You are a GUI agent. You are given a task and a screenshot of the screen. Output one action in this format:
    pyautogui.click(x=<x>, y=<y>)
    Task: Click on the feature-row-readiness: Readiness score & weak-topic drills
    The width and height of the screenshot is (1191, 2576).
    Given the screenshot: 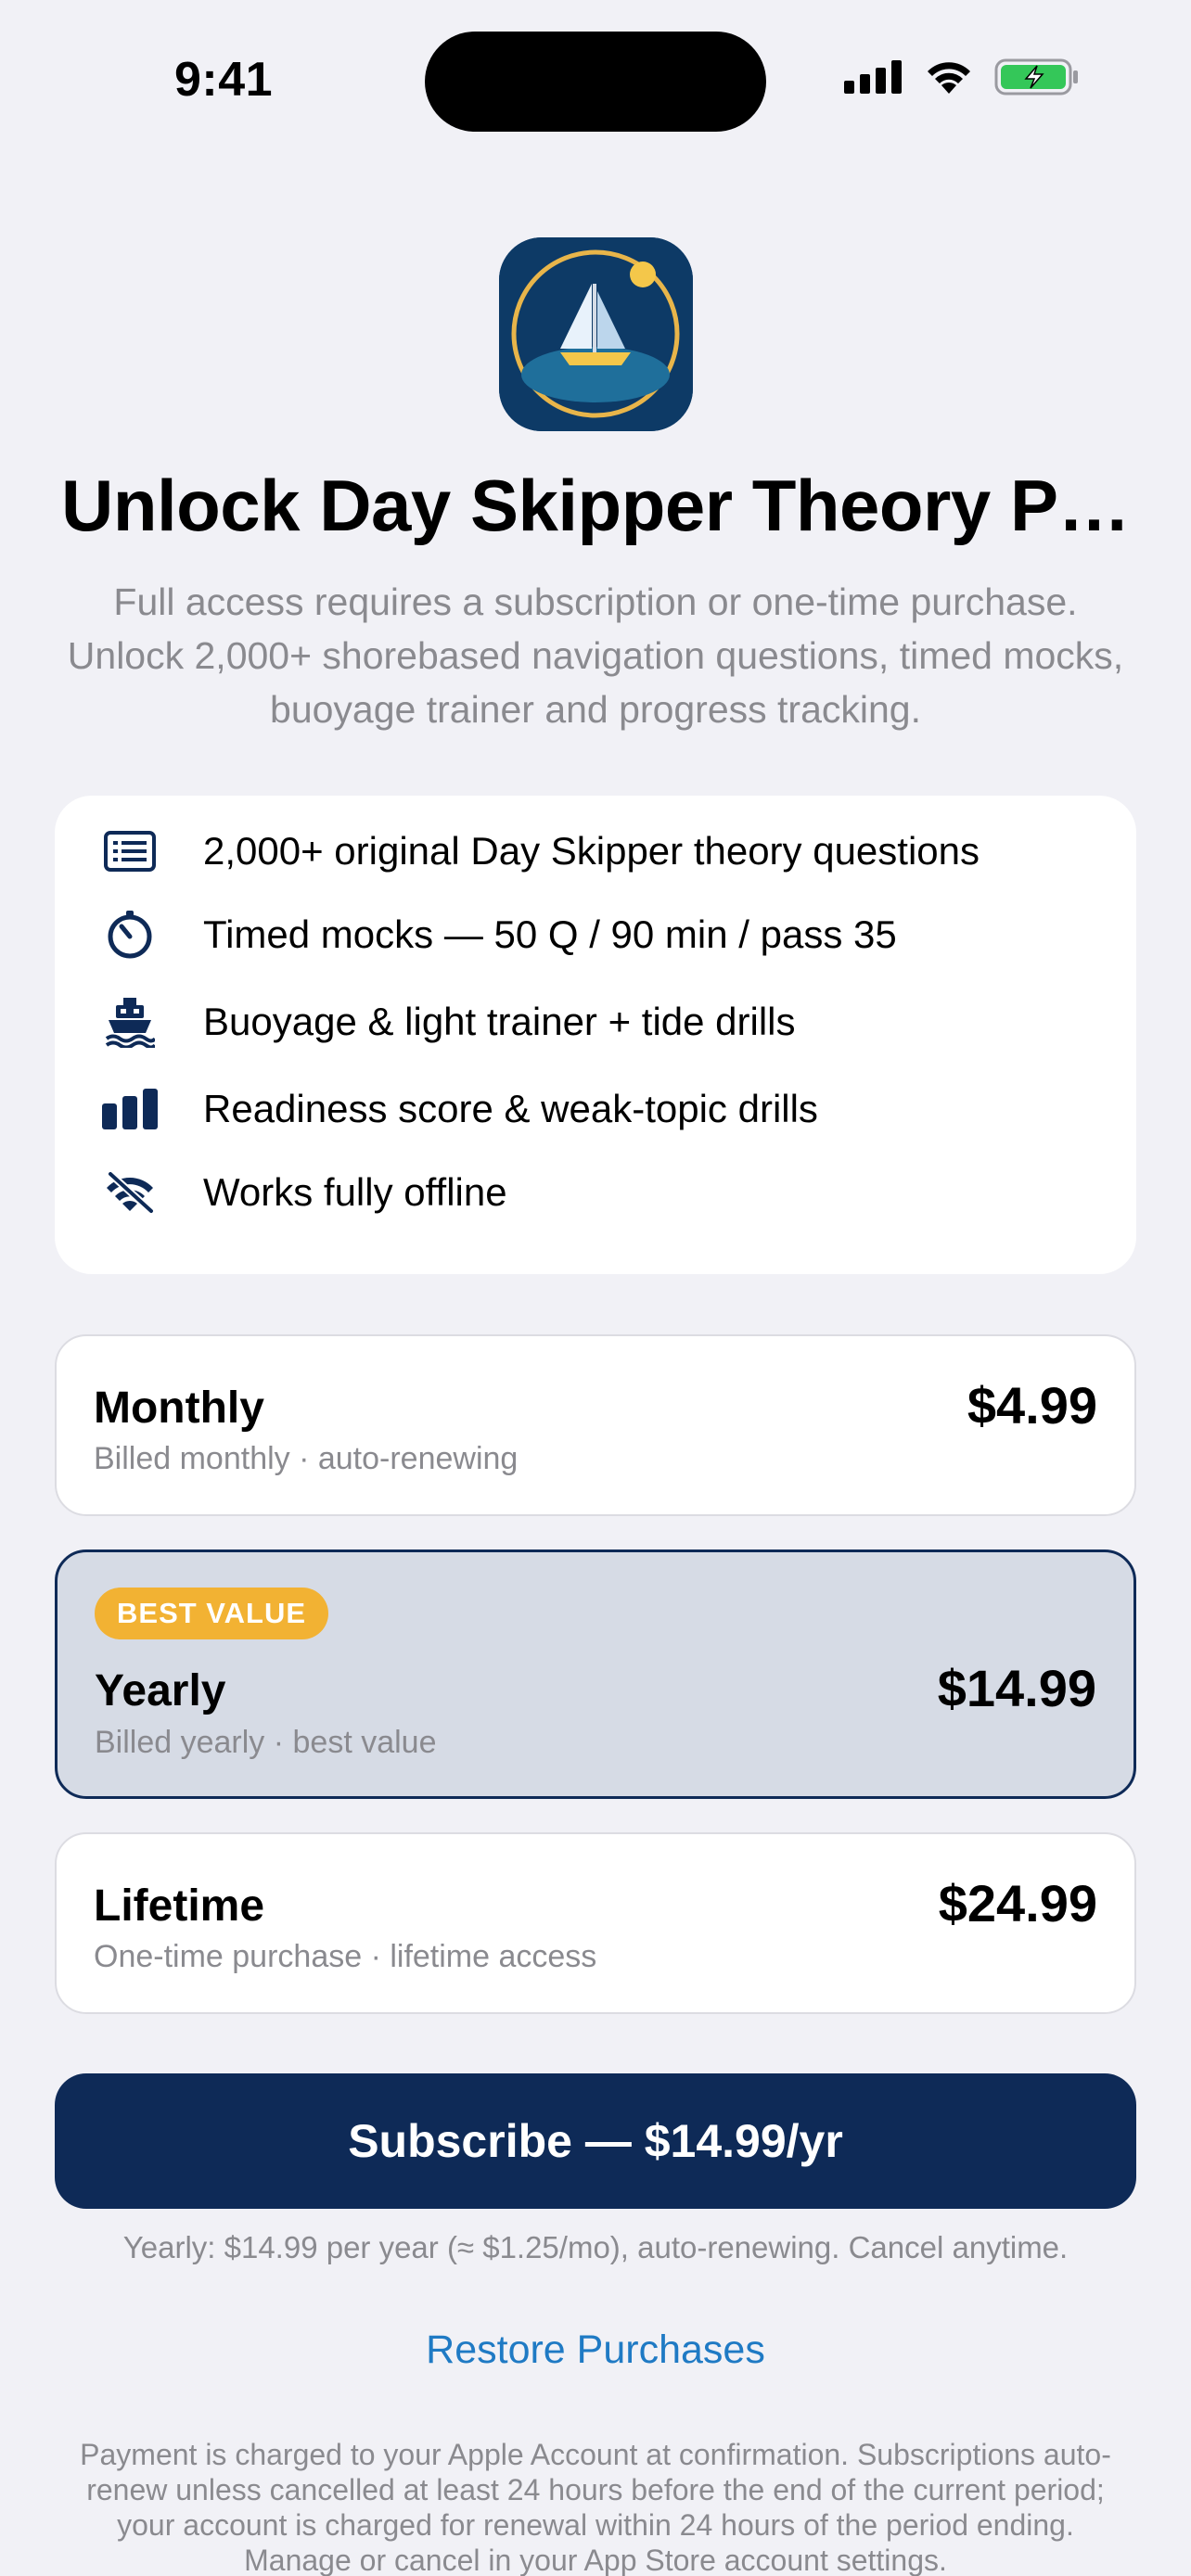 What is the action you would take?
    pyautogui.click(x=459, y=1109)
    